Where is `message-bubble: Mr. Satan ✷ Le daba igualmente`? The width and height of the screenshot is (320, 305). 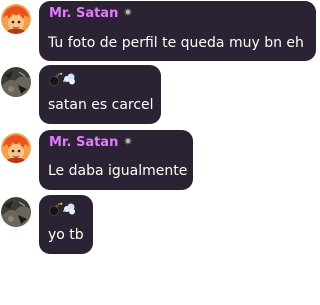 message-bubble: Mr. Satan ✷ Le daba igualmente is located at coordinates (116, 160).